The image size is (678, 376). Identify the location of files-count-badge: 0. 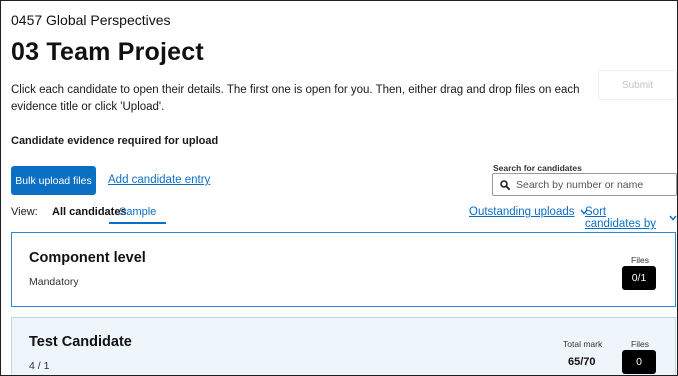
(639, 362).